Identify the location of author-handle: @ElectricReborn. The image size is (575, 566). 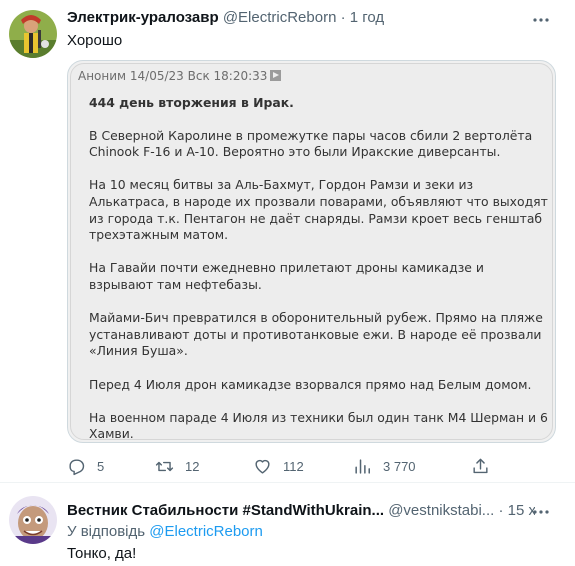
(280, 17).